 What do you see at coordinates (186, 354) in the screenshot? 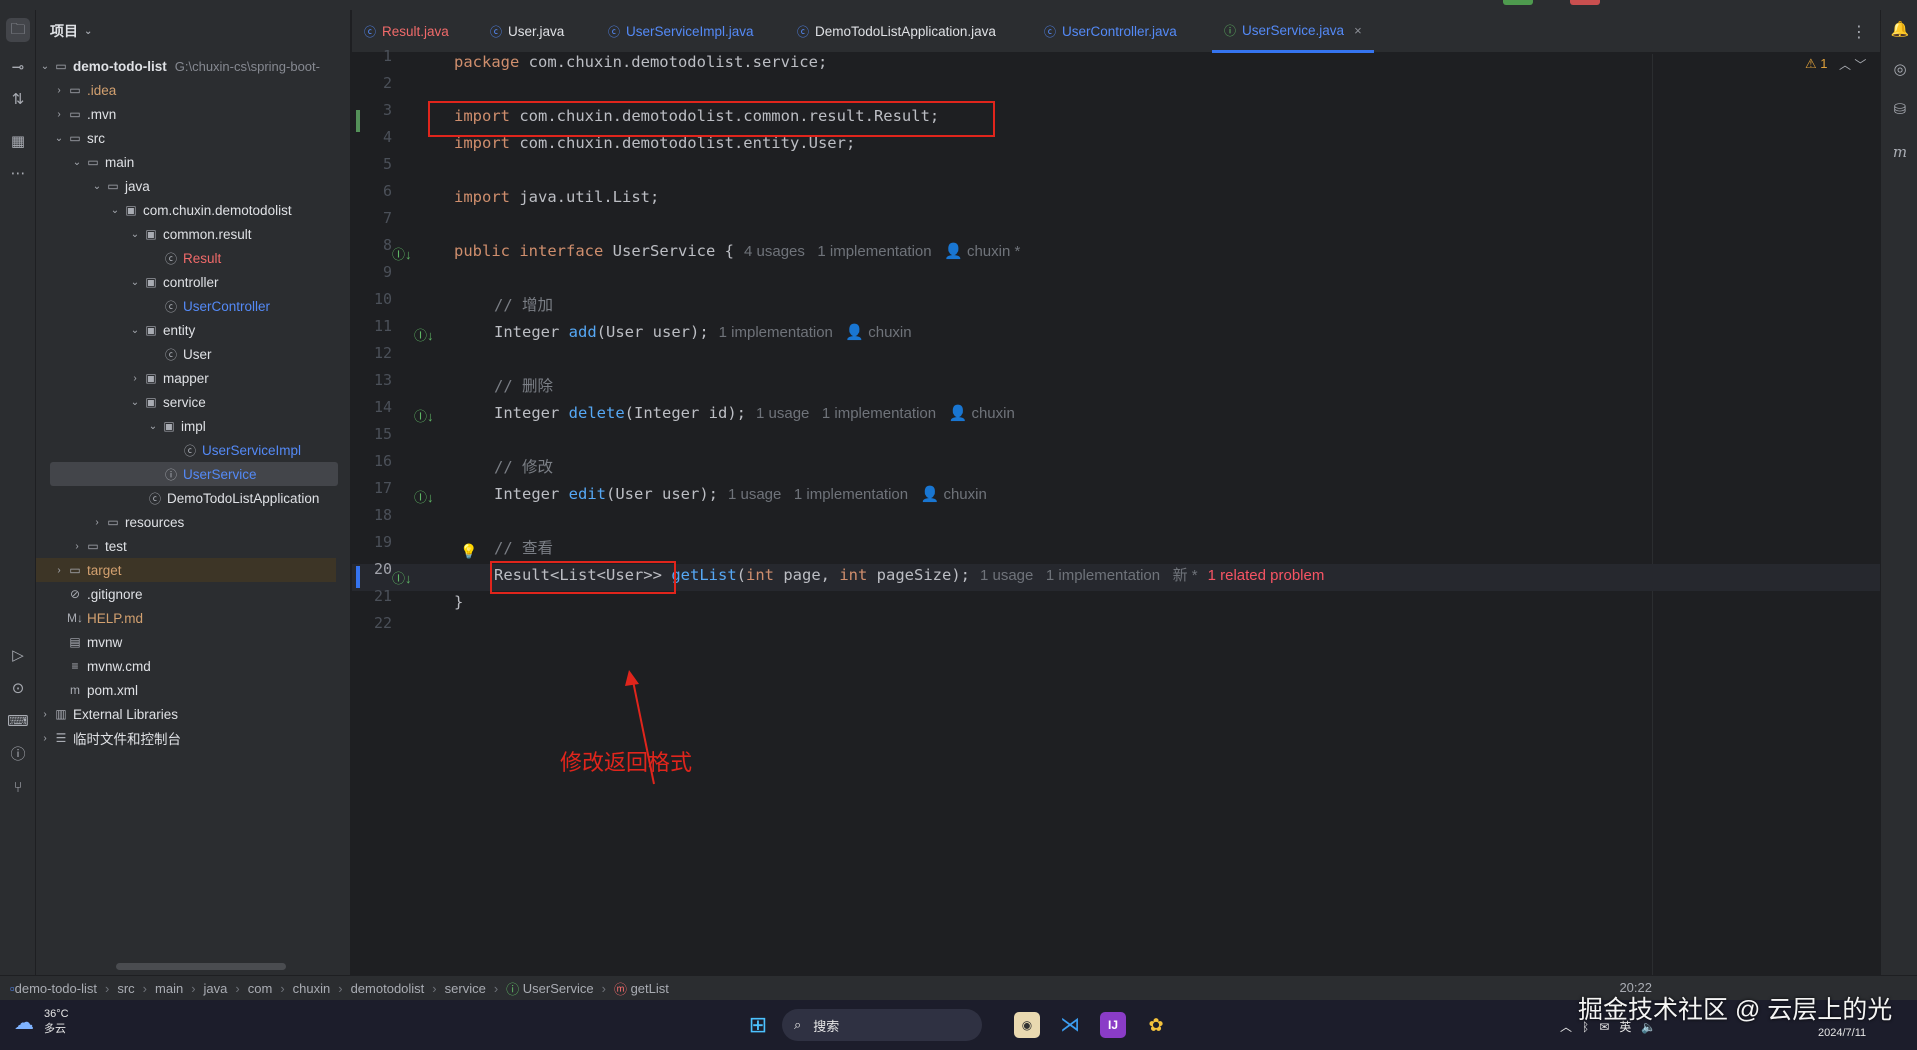
I see `tree-item: ⓒ User` at bounding box center [186, 354].